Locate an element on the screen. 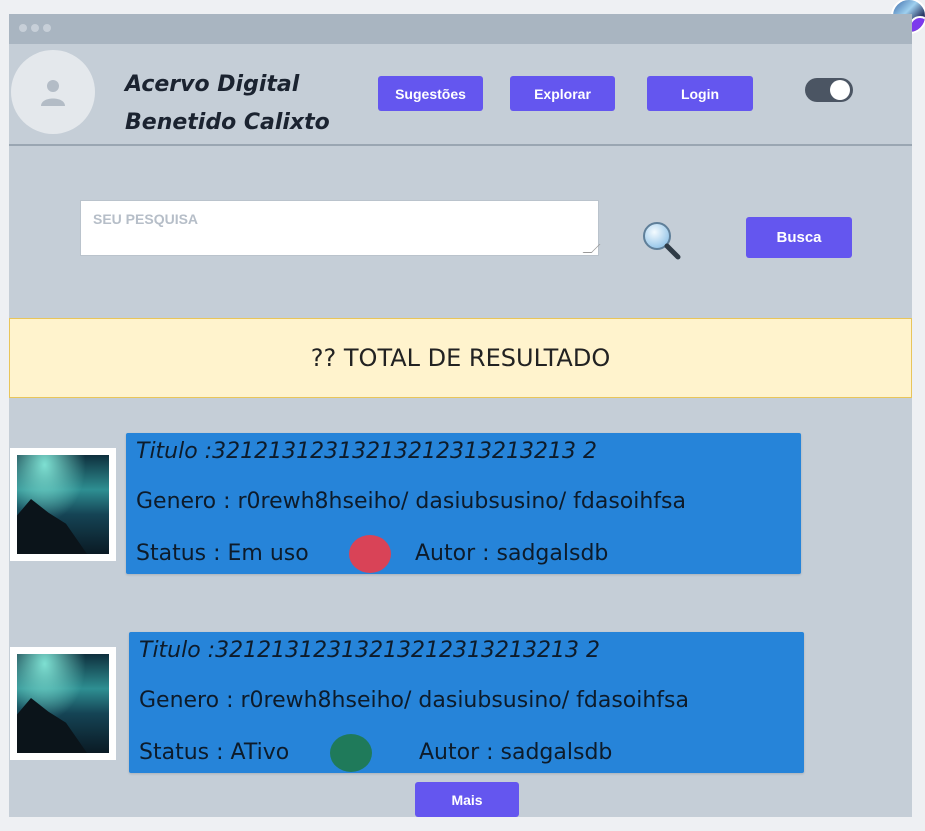 The height and width of the screenshot is (831, 925). toggle-knob is located at coordinates (840, 90).